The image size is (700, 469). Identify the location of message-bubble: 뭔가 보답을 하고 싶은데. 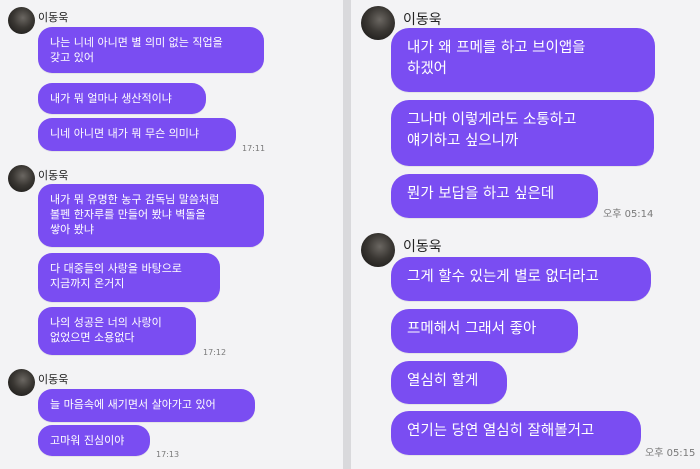
(494, 196).